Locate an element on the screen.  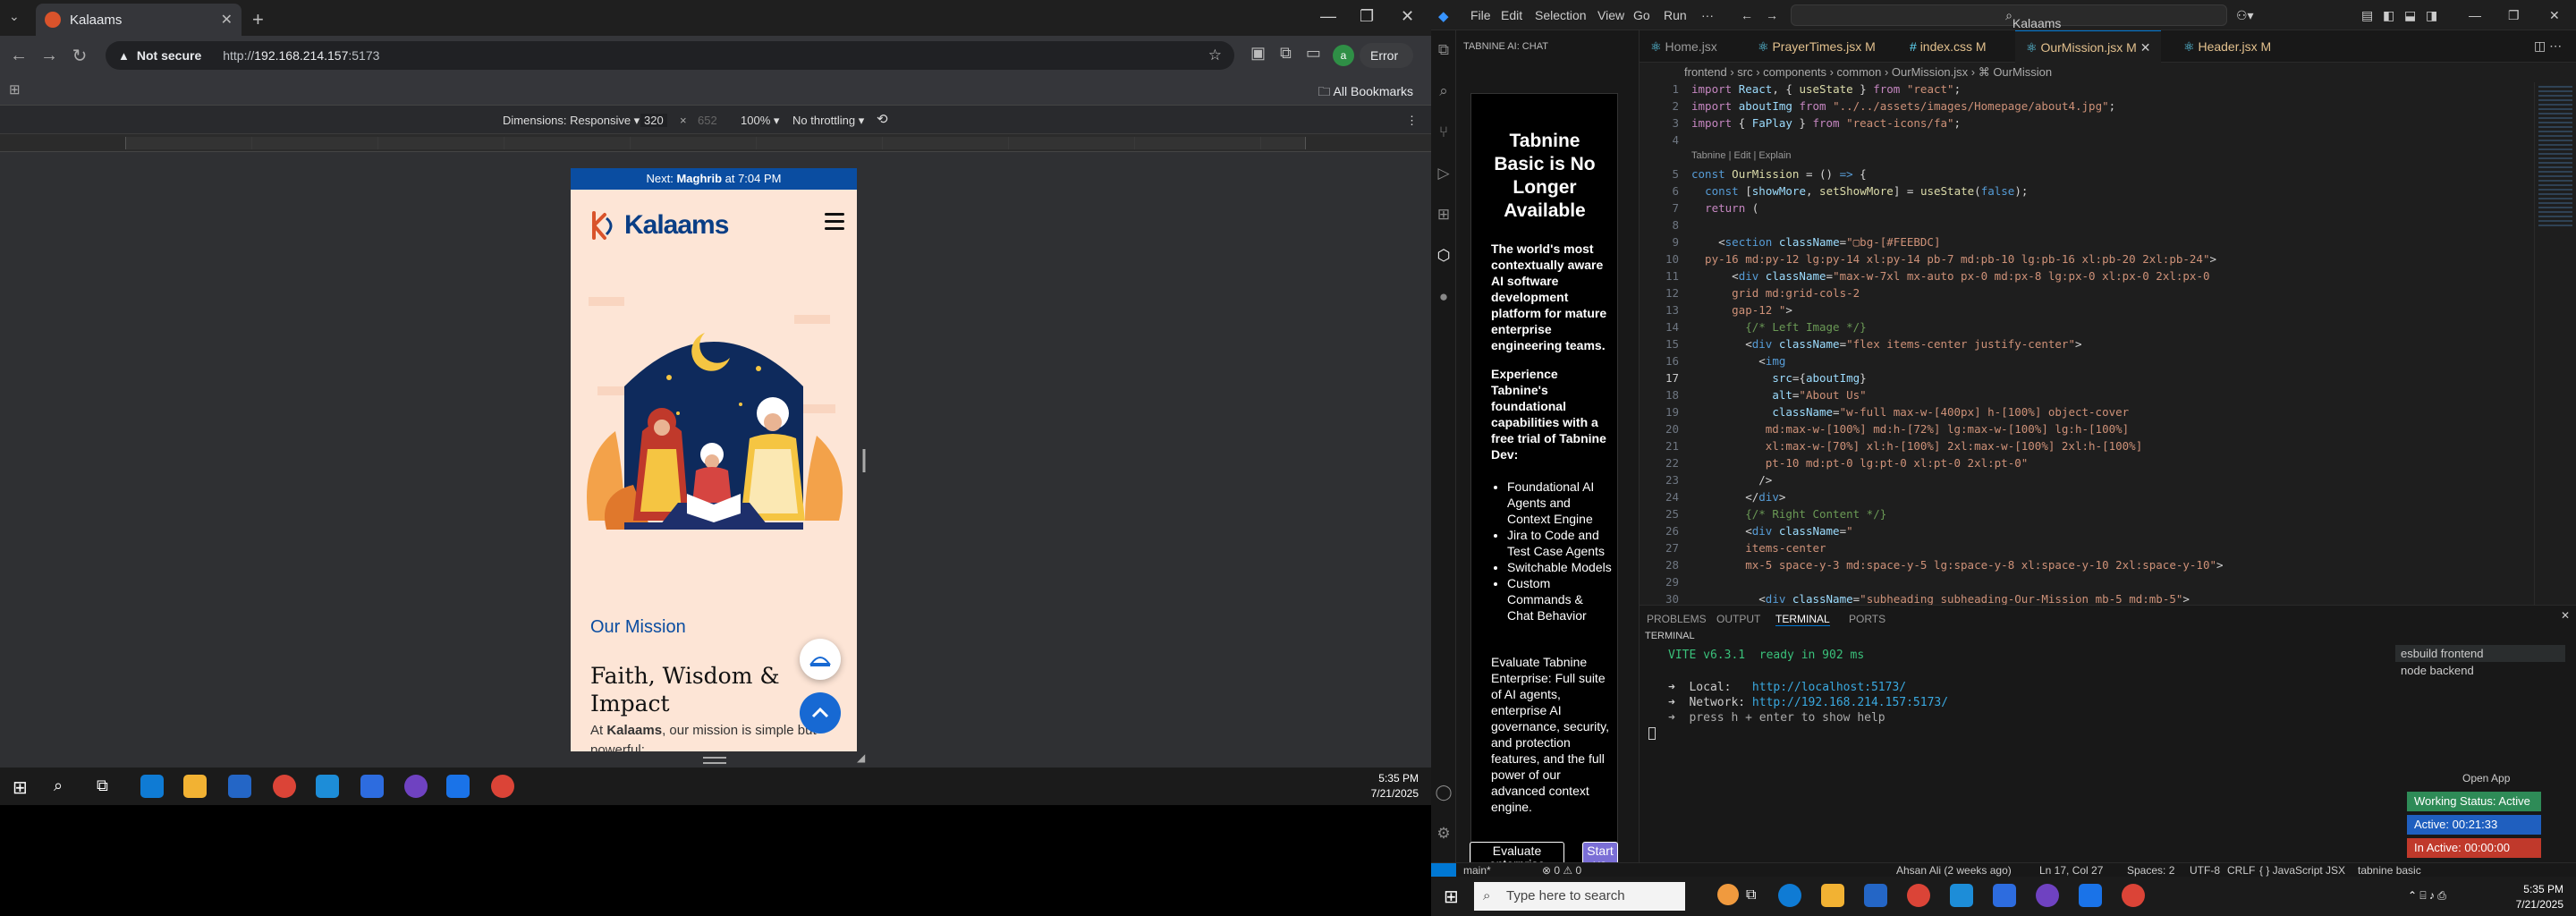
bookmark-star-icon: ☆ is located at coordinates (1215, 55).